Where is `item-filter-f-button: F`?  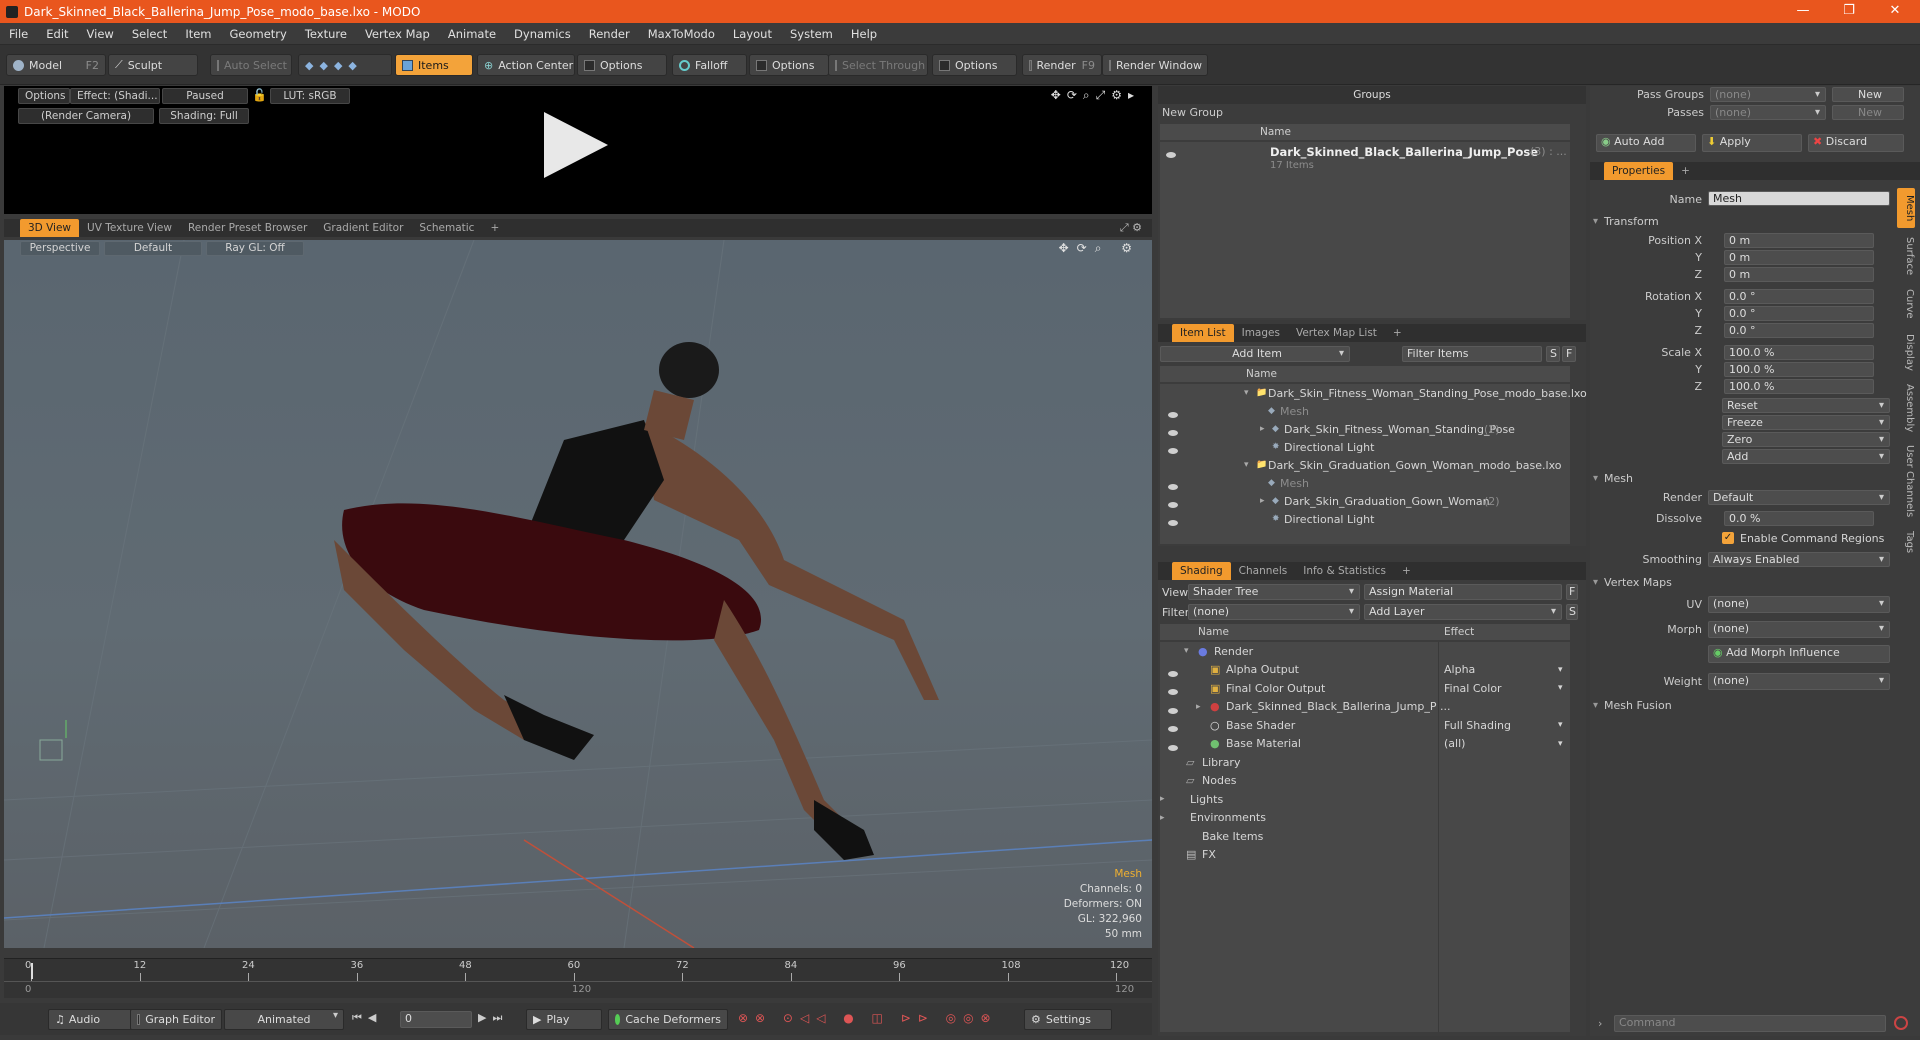 item-filter-f-button: F is located at coordinates (1569, 354).